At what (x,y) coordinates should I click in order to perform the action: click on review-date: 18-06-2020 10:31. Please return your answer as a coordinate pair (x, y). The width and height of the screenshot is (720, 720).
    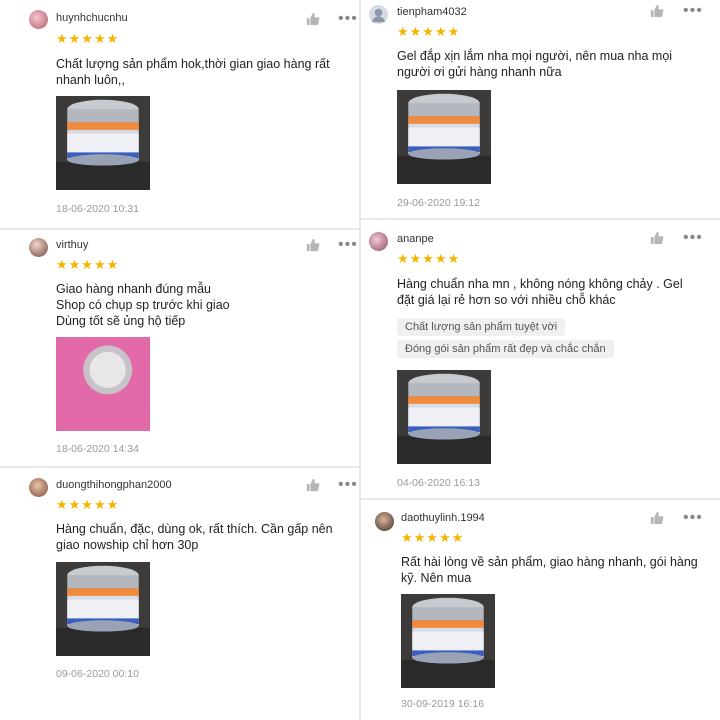
    Looking at the image, I should click on (97, 209).